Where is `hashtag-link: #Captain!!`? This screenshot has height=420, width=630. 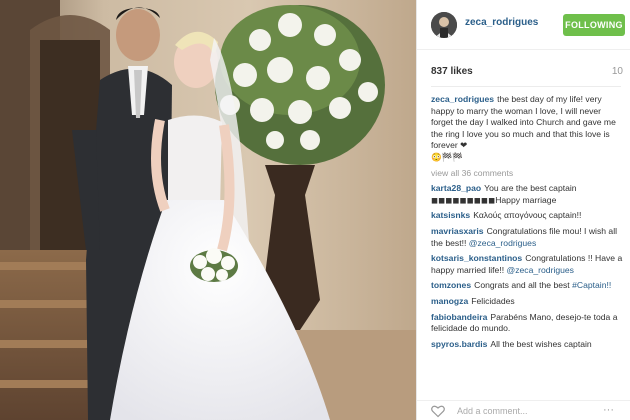 hashtag-link: #Captain!! is located at coordinates (591, 285).